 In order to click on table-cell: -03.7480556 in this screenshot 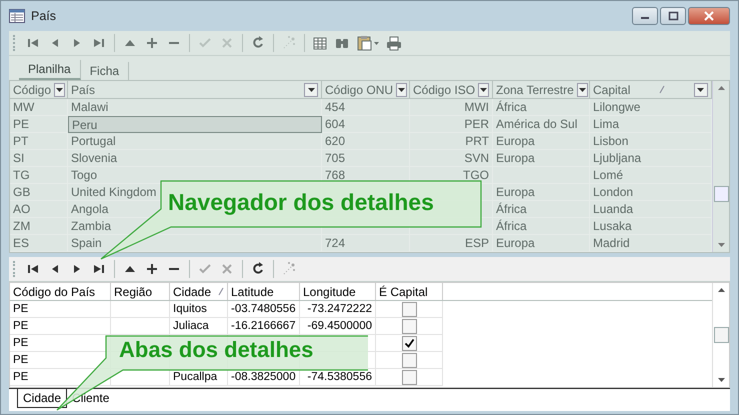, I will do `click(264, 309)`.